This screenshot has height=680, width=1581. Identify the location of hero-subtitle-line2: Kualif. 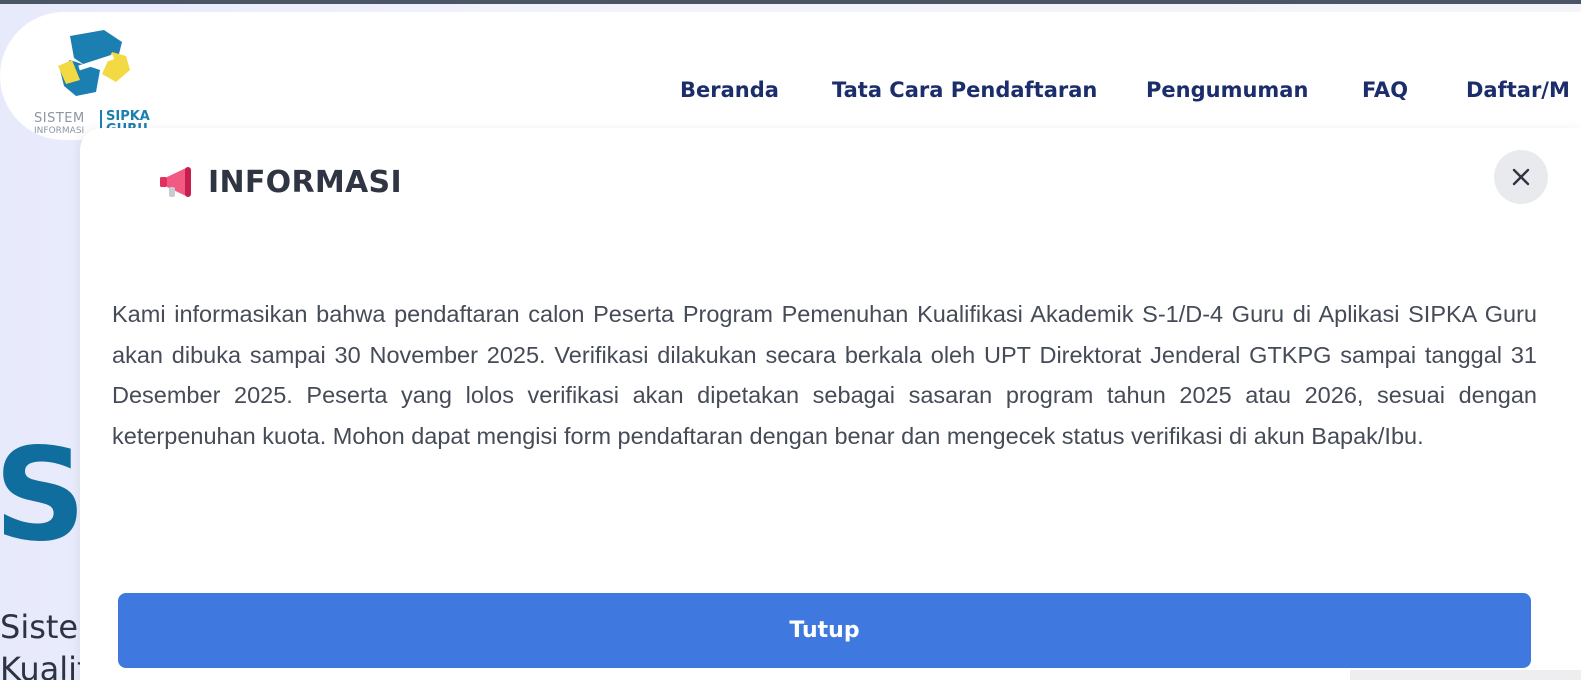
(44, 665).